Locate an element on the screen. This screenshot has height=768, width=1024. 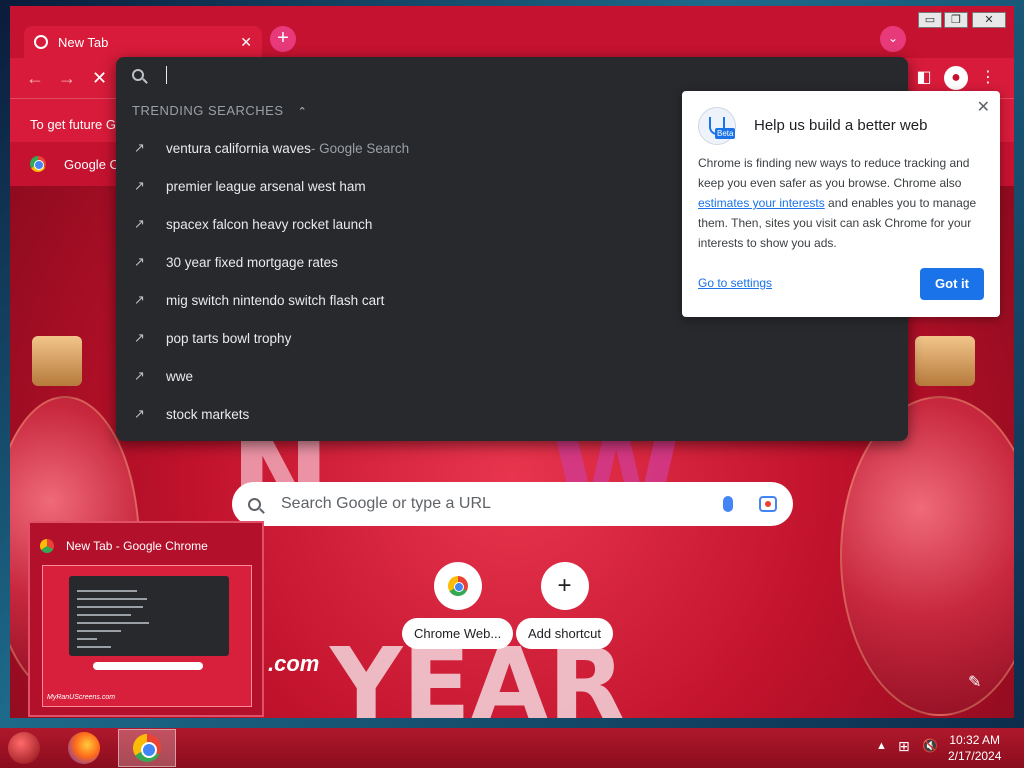
restore-button: ❐ is located at coordinates (956, 20).